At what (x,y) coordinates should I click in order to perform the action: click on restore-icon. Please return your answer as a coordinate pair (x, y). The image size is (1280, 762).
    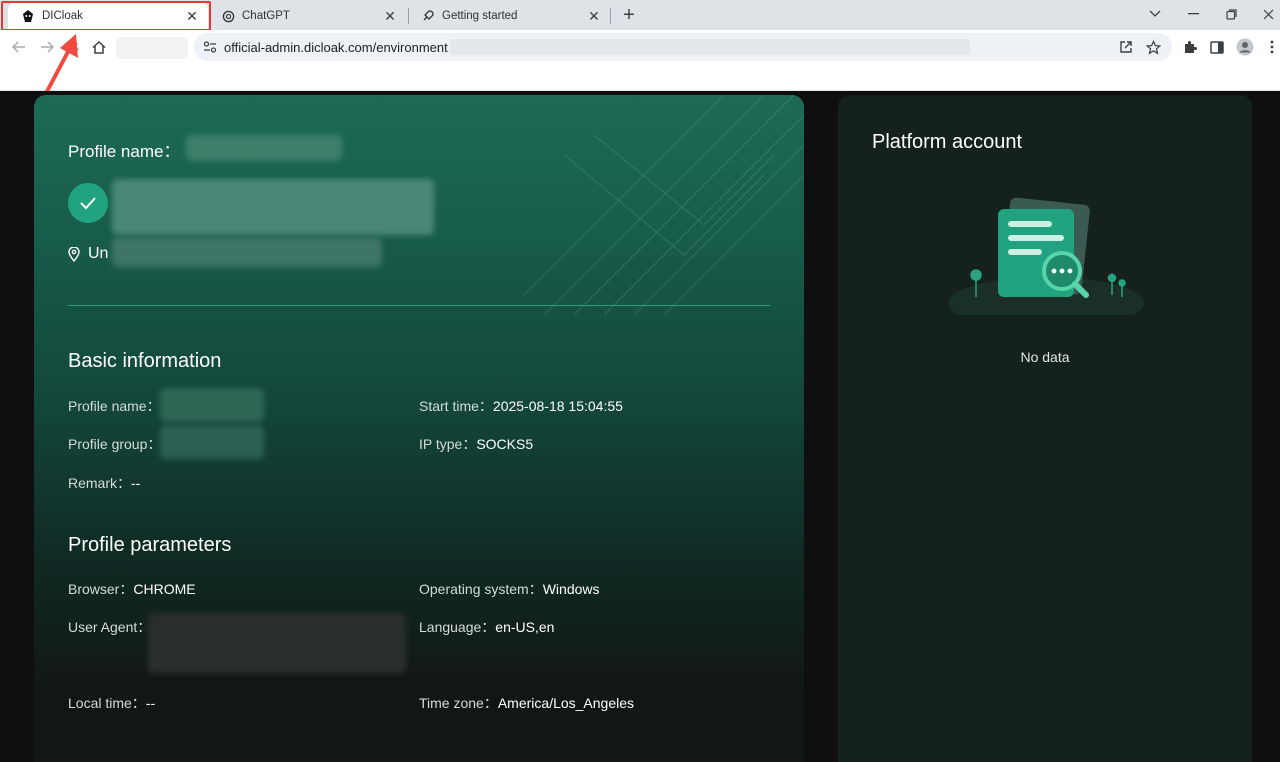
    Looking at the image, I should click on (1231, 14).